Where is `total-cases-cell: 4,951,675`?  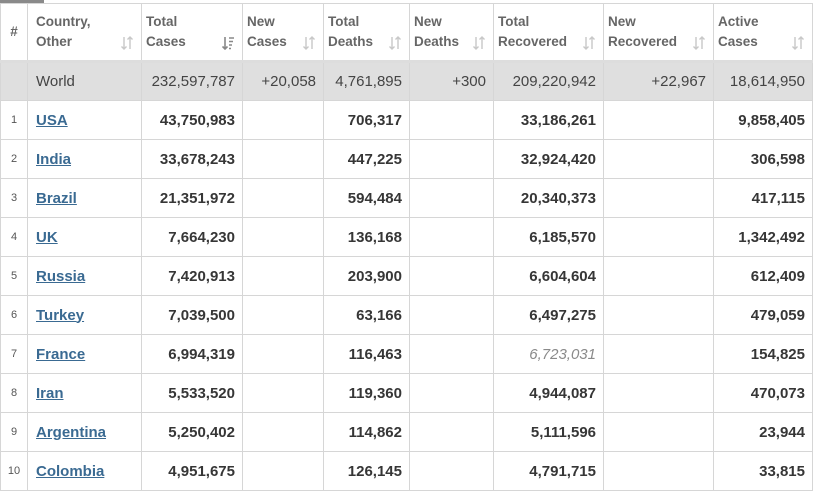
total-cases-cell: 4,951,675 is located at coordinates (192, 471).